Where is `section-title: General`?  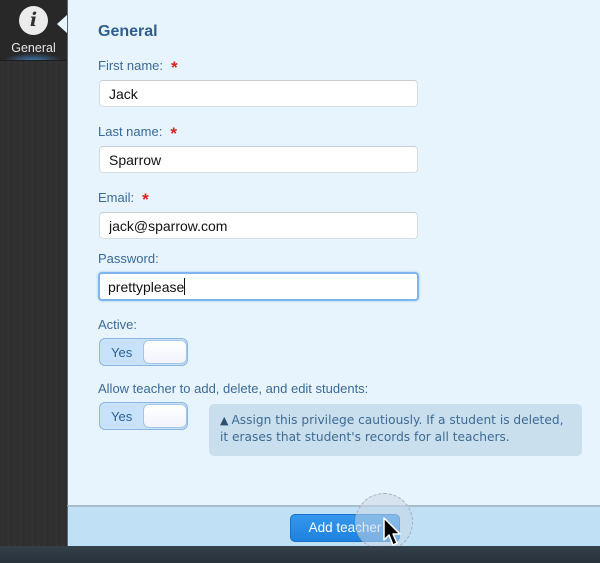 section-title: General is located at coordinates (128, 31).